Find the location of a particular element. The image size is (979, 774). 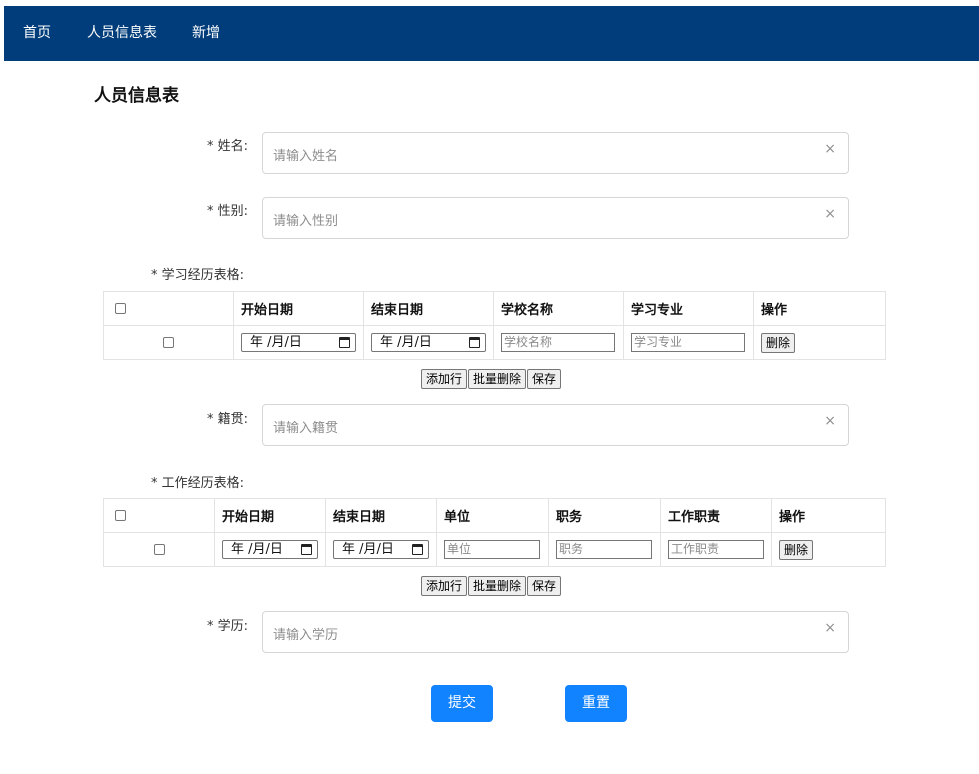

name-placeholder: 请输入姓名 is located at coordinates (306, 156).